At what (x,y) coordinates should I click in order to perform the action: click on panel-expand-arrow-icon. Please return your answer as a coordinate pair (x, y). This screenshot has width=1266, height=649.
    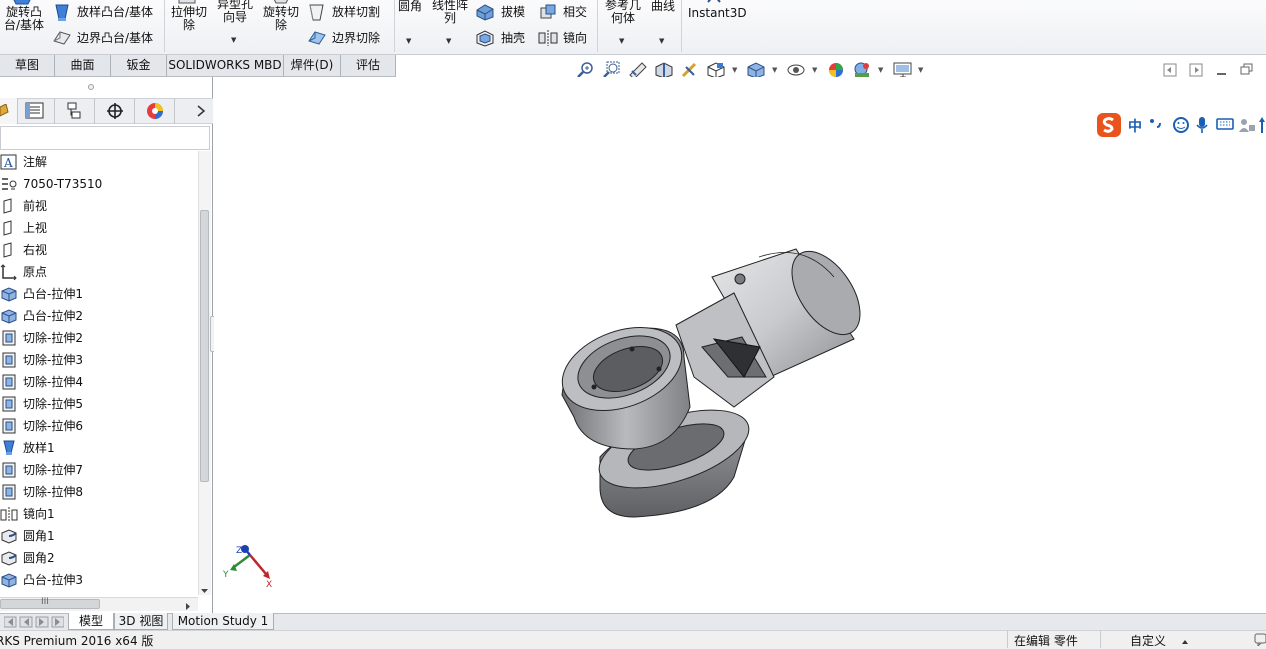
    Looking at the image, I should click on (201, 112).